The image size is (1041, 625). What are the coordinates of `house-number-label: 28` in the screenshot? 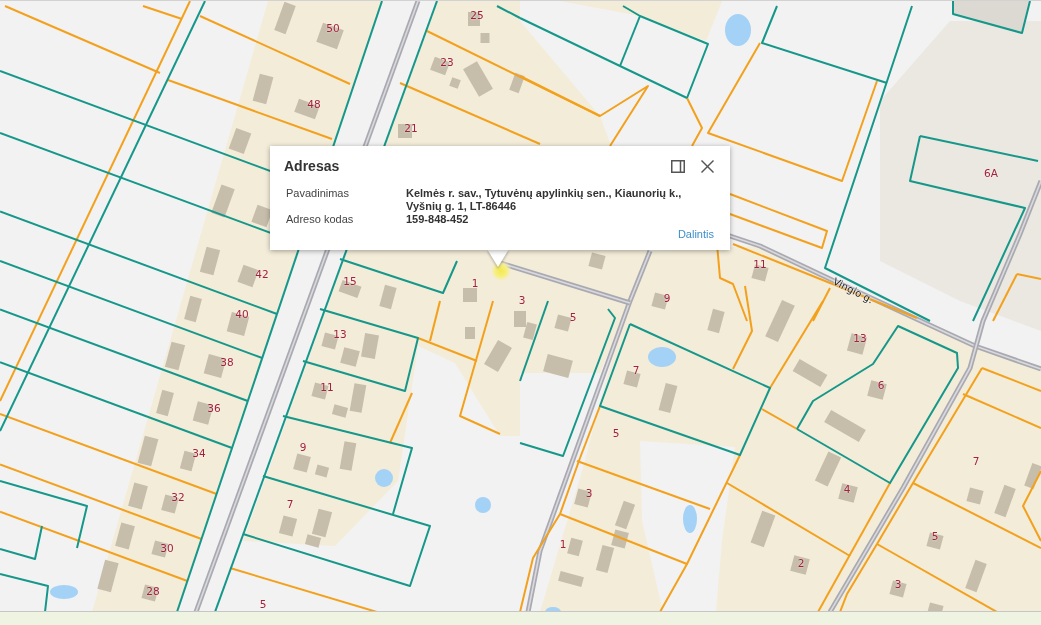 It's located at (153, 591).